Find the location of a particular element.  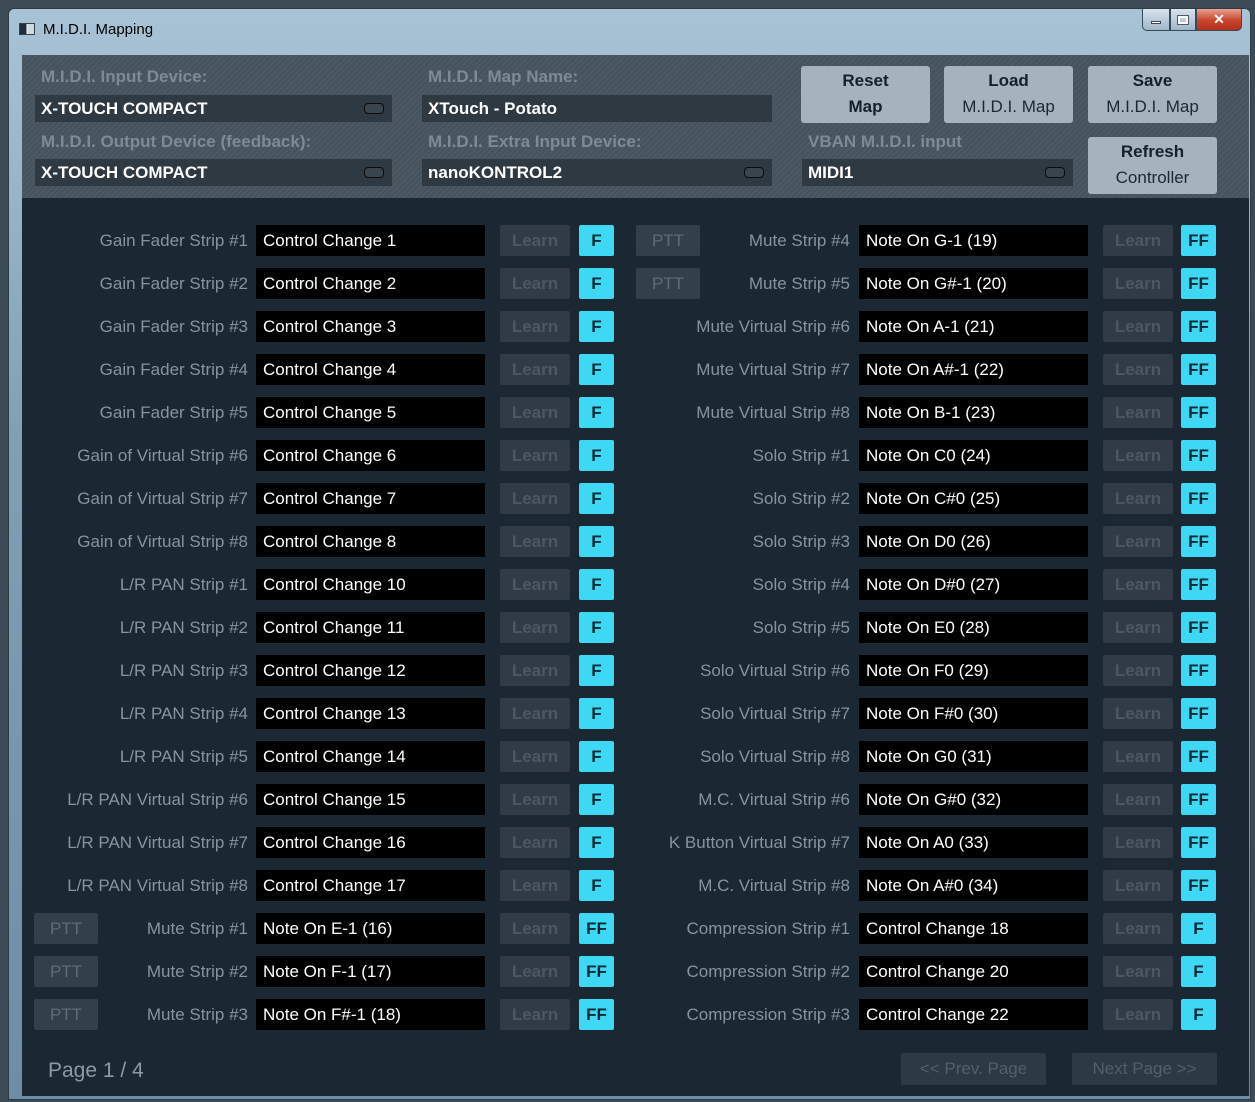

mapping-value-field: Note On A#0 (34) is located at coordinates (973, 885).